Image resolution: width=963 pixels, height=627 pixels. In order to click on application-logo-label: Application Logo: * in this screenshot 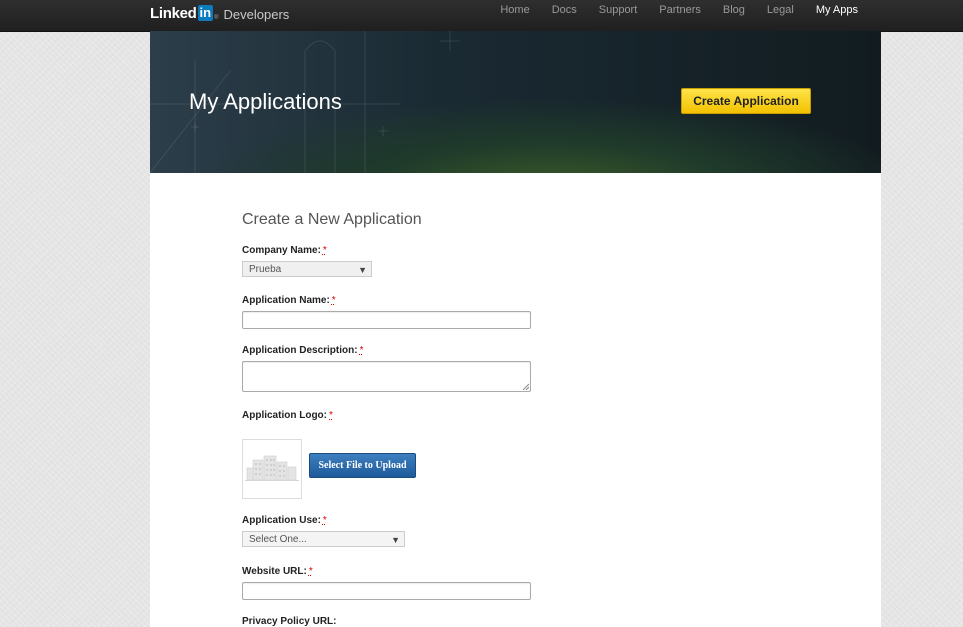, I will do `click(287, 415)`.